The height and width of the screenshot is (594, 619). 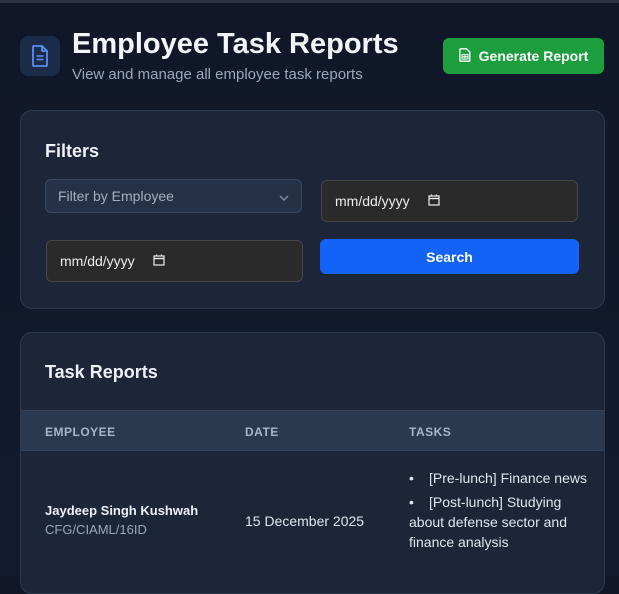 I want to click on start-date-input: mm/dd/yyyy, so click(x=449, y=201).